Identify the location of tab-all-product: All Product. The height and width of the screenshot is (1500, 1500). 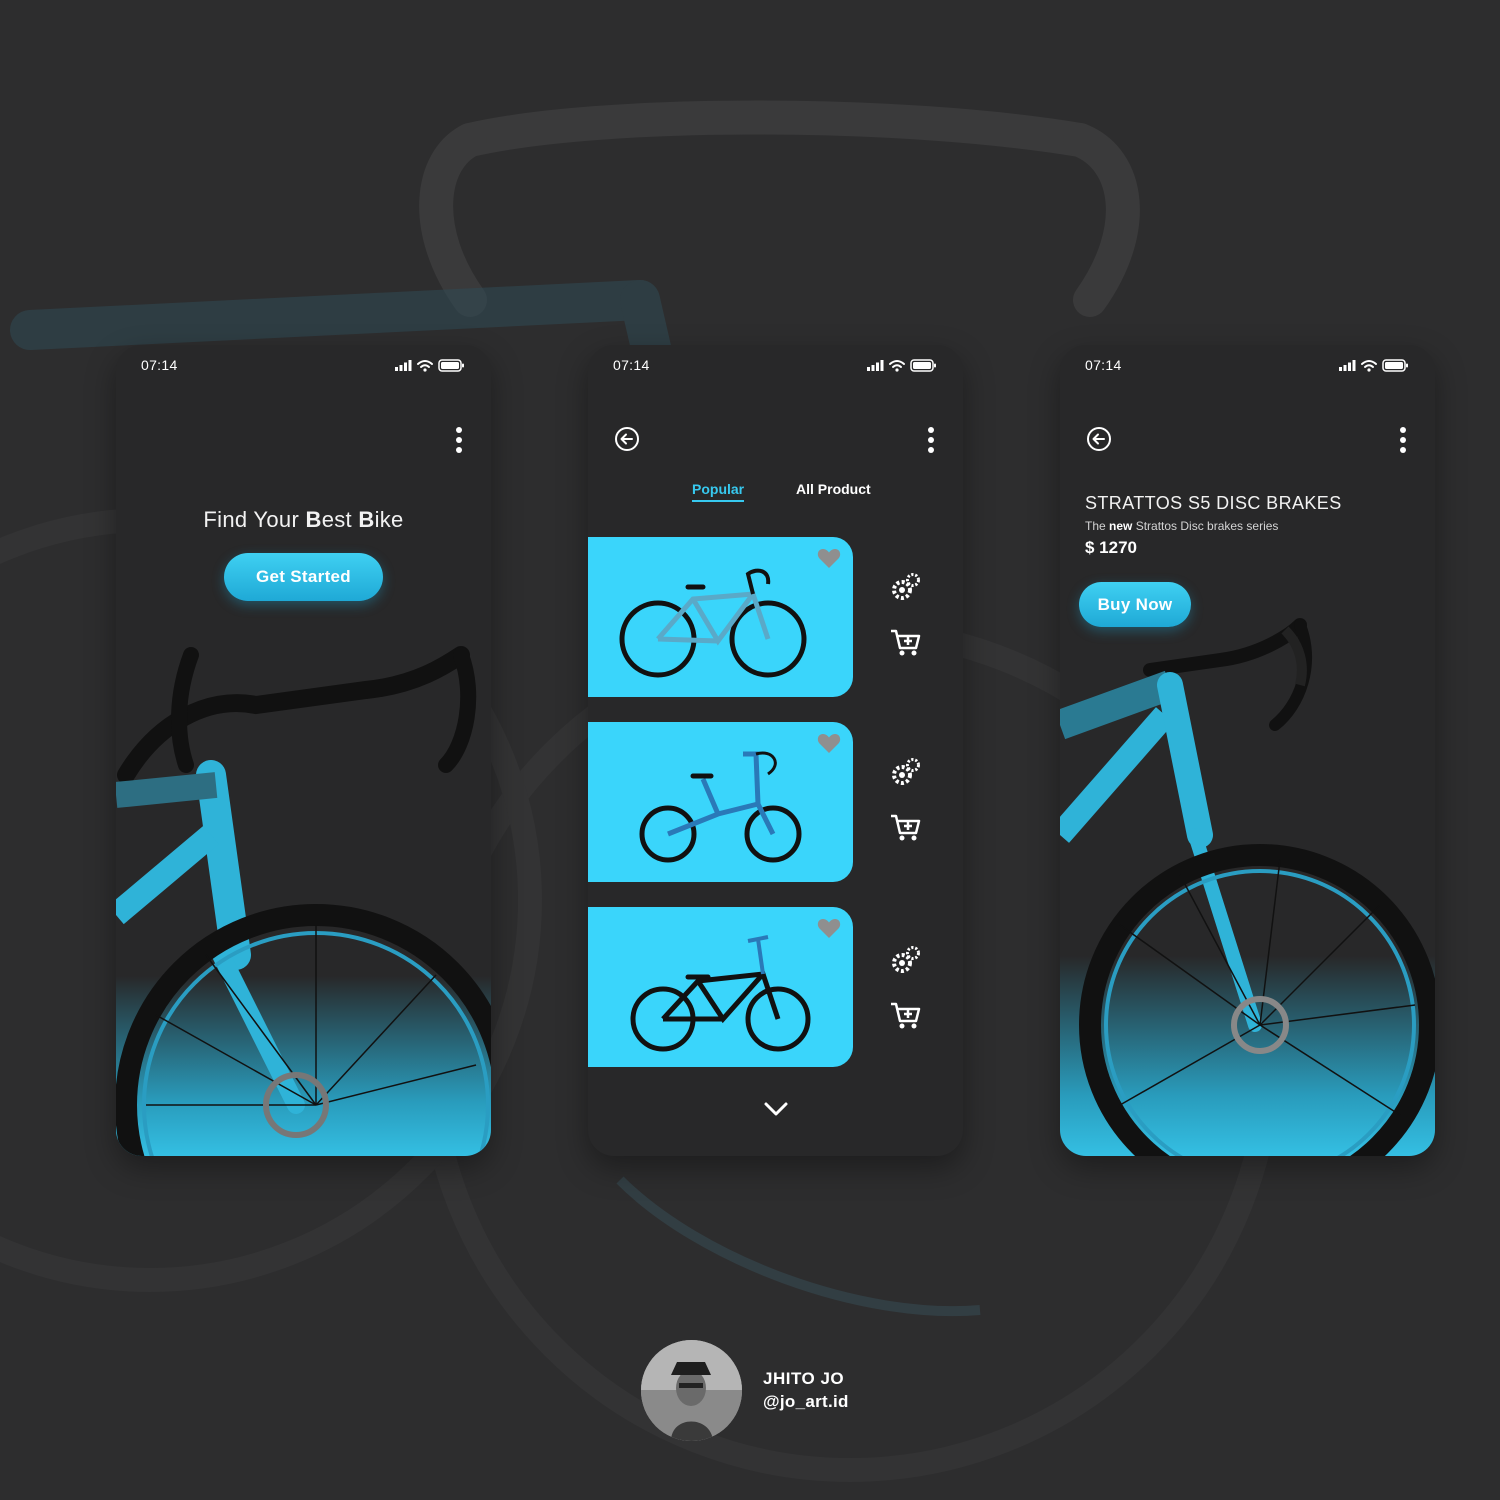
(833, 489).